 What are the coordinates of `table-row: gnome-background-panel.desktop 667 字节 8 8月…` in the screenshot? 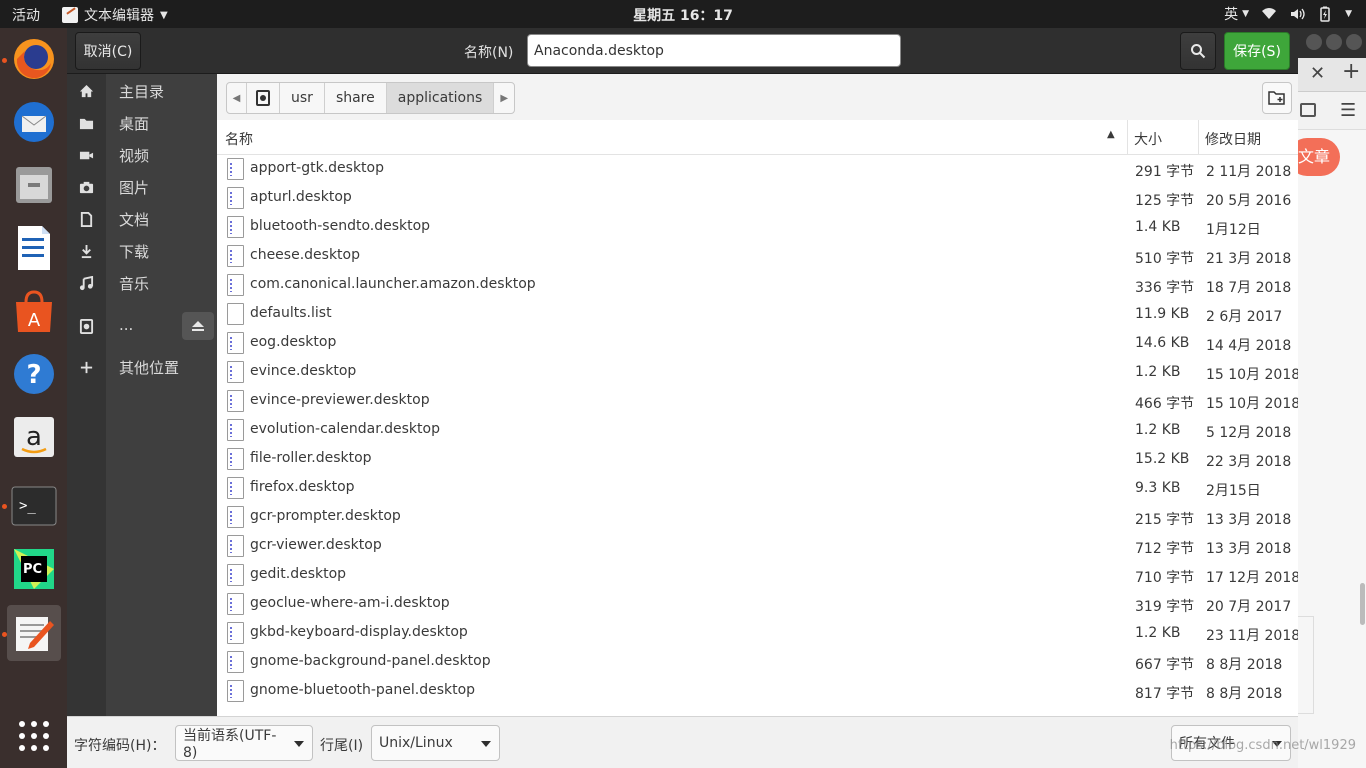 It's located at (757, 662).